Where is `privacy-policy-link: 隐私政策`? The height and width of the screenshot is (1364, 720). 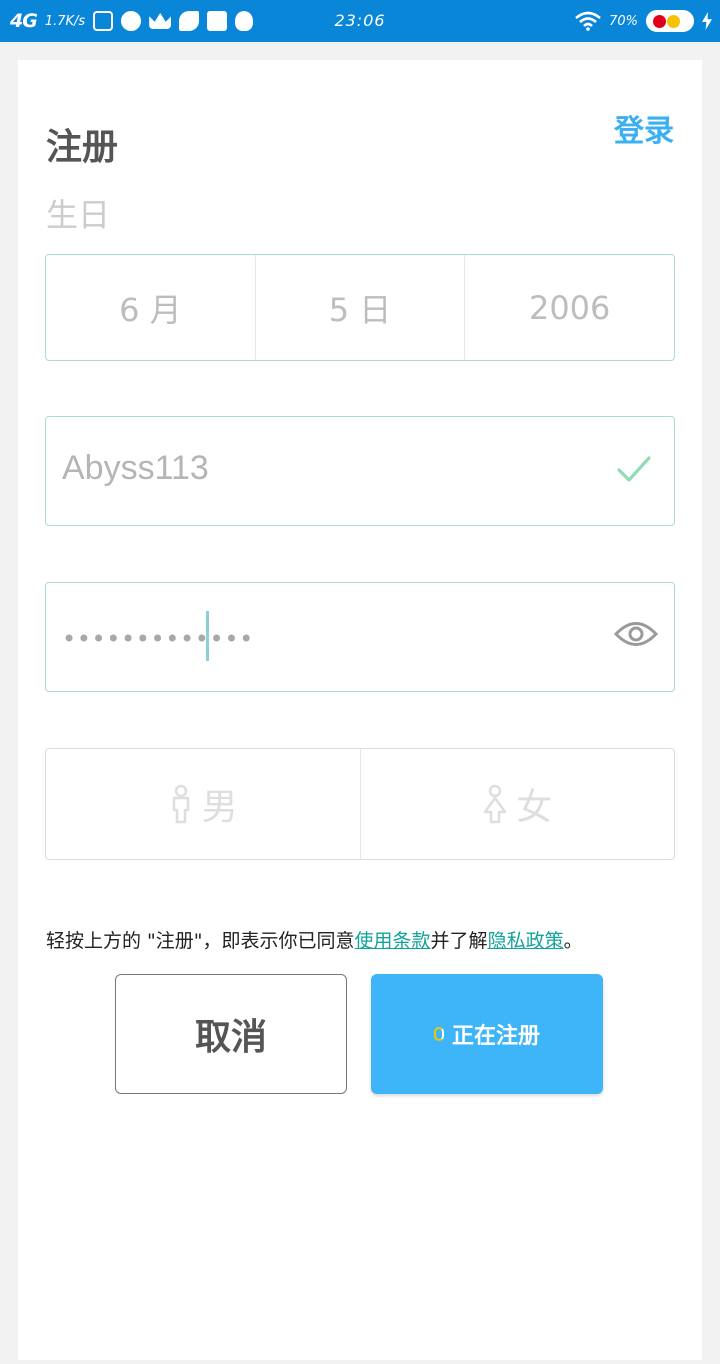 privacy-policy-link: 隐私政策 is located at coordinates (526, 941).